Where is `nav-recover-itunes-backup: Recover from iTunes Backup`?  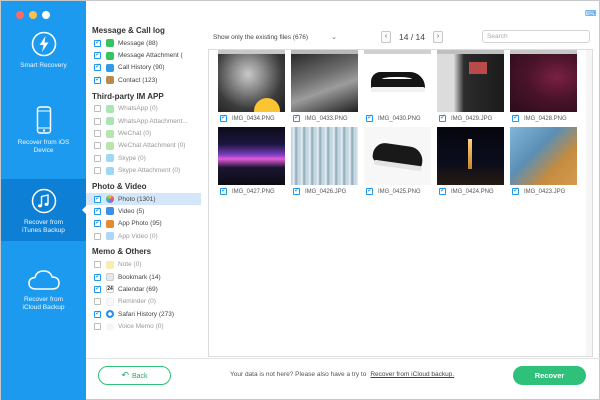
nav-recover-itunes-backup: Recover from iTunes Backup is located at coordinates (44, 210).